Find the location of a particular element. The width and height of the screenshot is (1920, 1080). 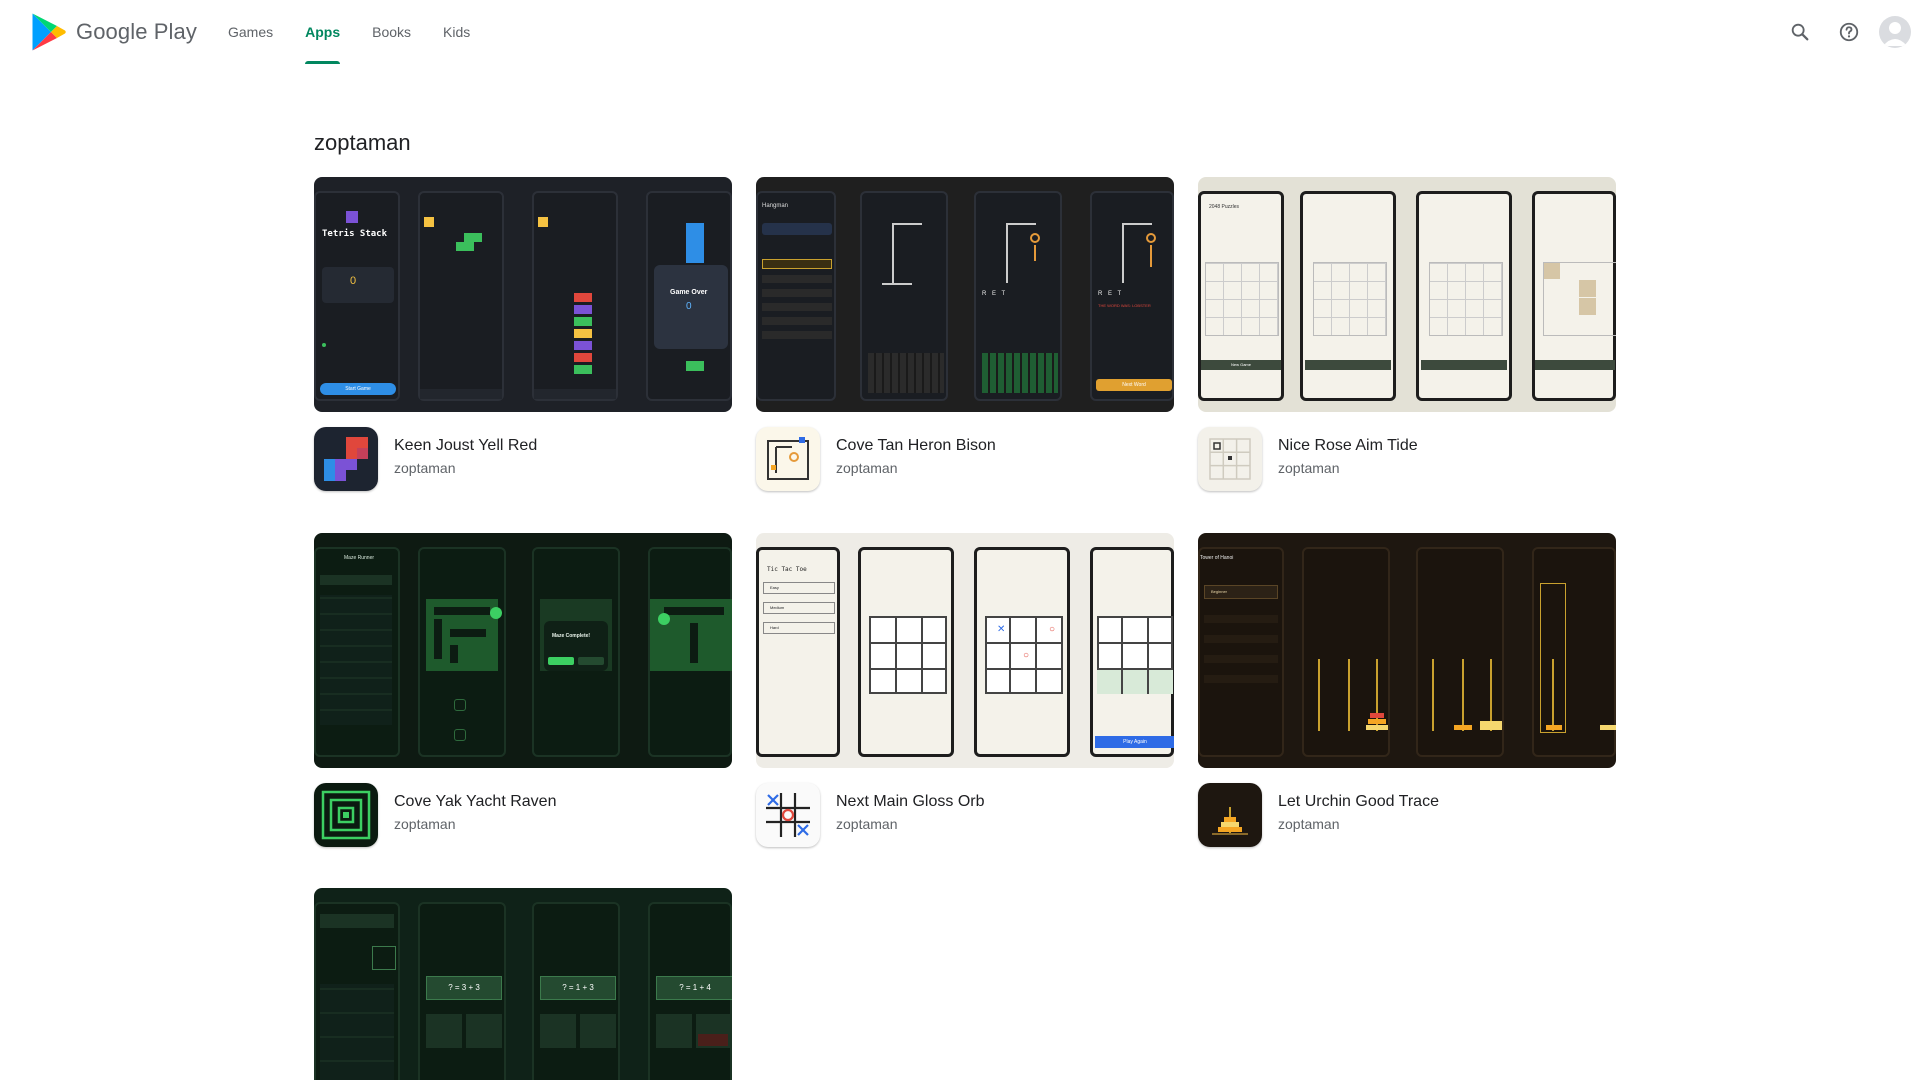

ttt-medium: Medium is located at coordinates (799, 608).